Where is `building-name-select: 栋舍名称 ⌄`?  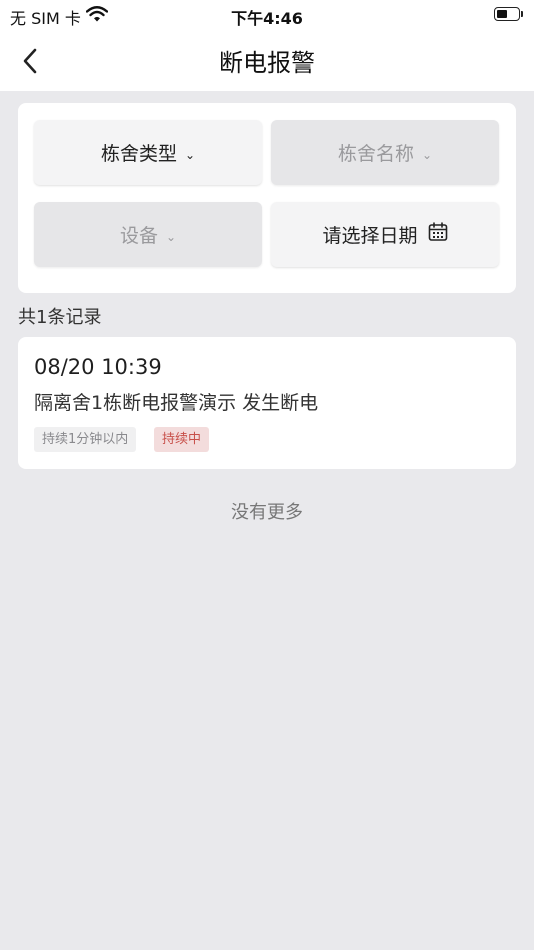 building-name-select: 栋舍名称 ⌄ is located at coordinates (385, 152).